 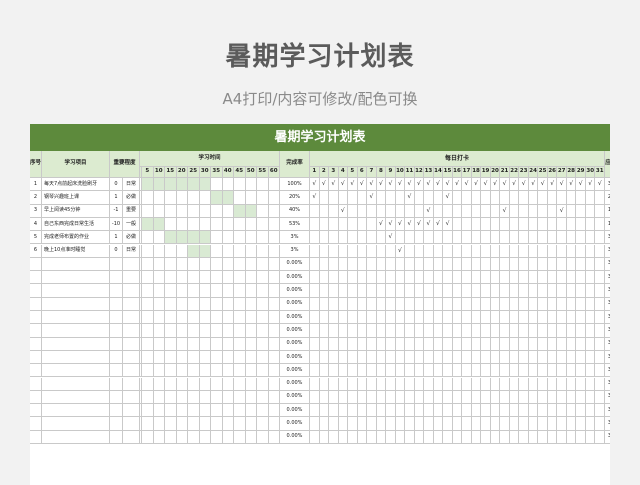 I want to click on row-priority-label: 重要, so click(x=131, y=211).